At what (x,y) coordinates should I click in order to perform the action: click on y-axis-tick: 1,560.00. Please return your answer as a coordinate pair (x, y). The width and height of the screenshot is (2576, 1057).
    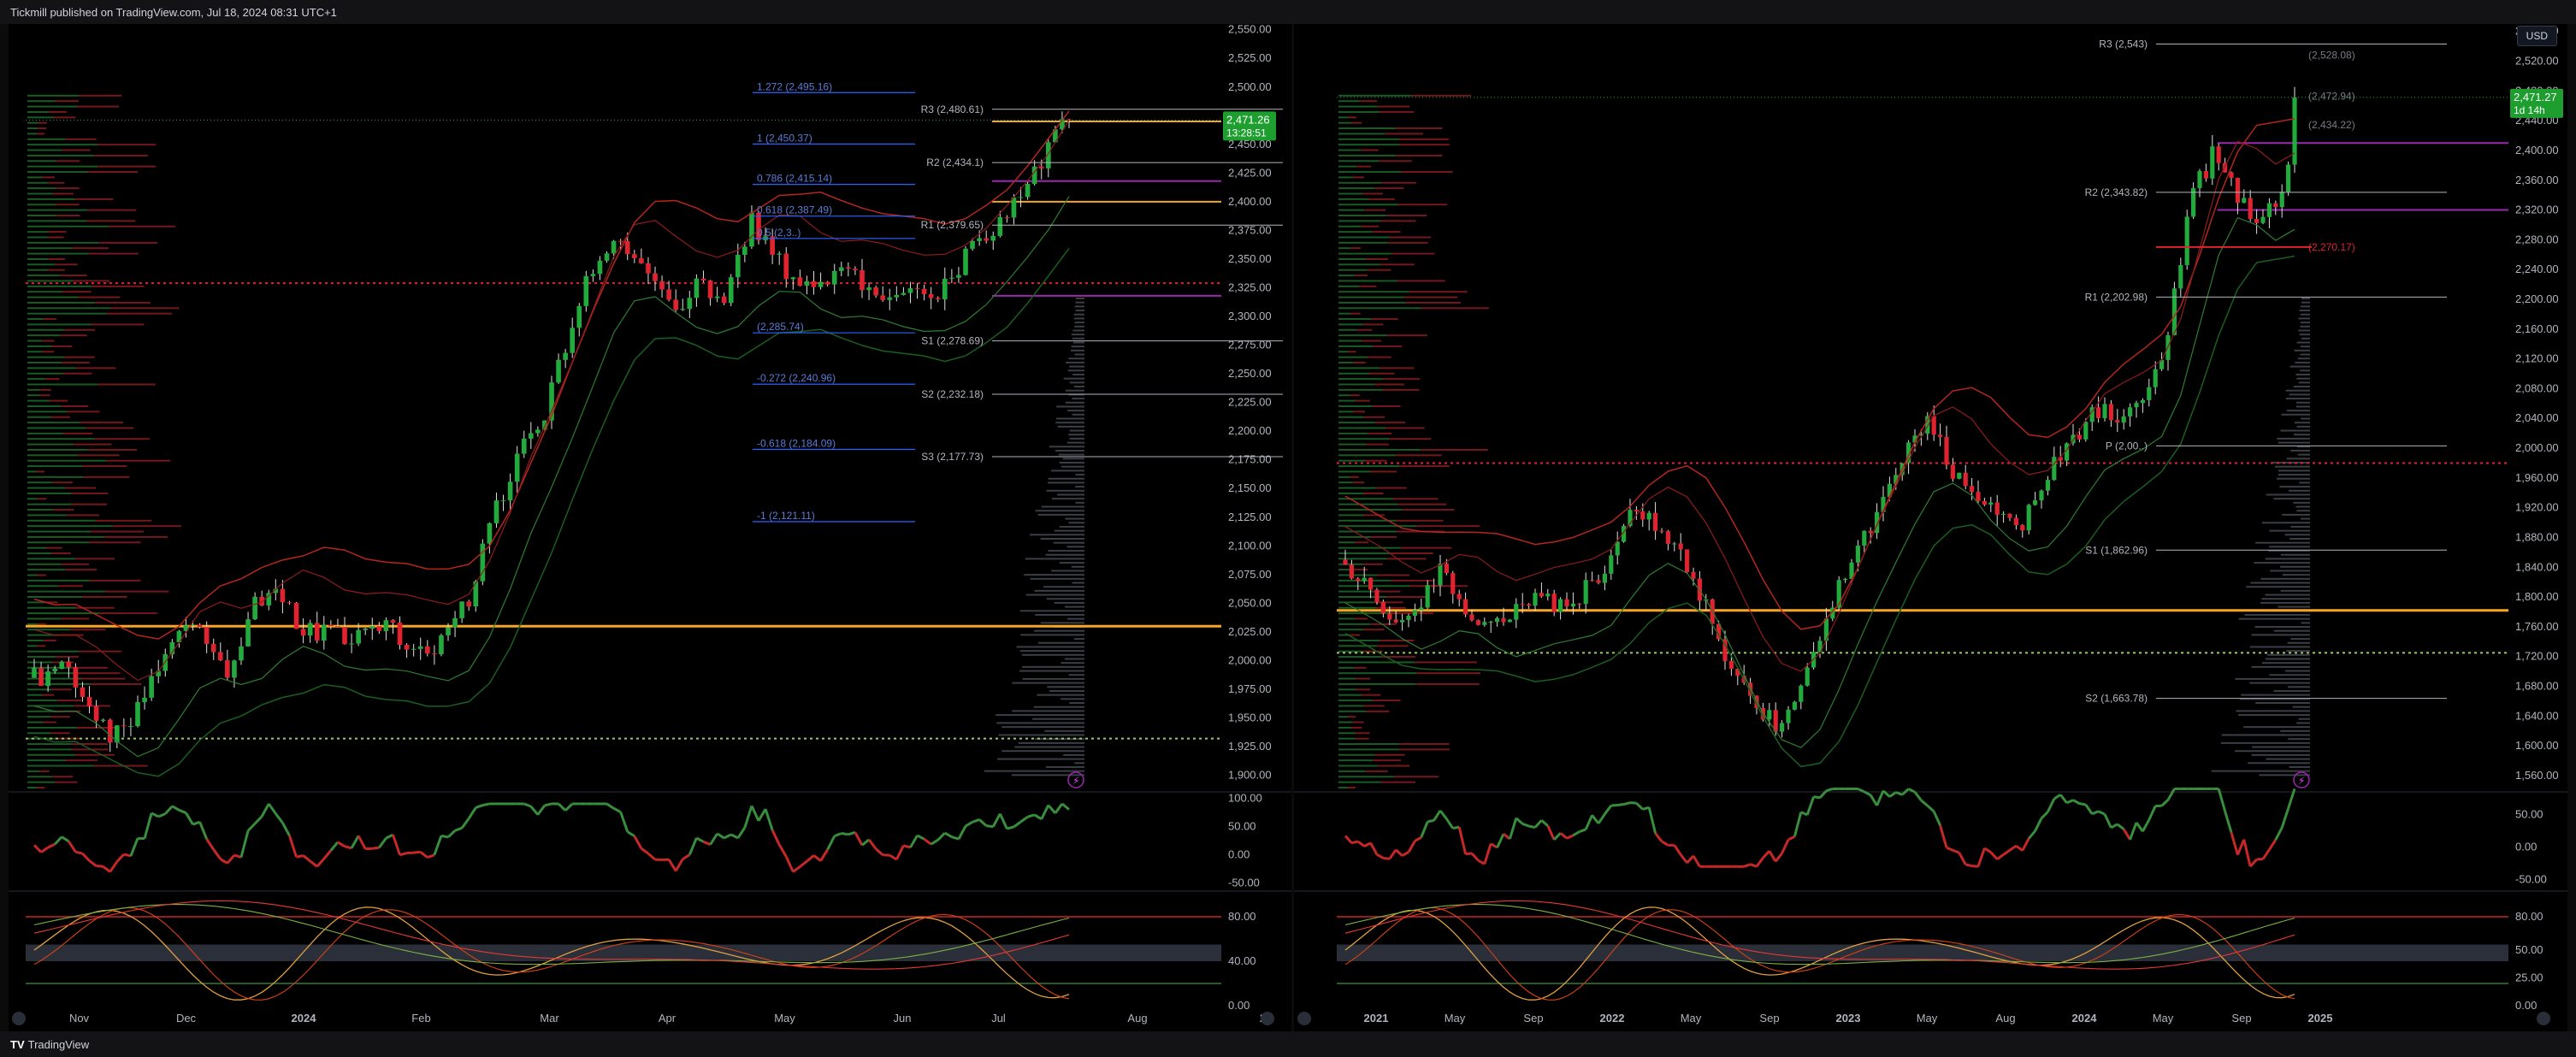
    Looking at the image, I should click on (2537, 776).